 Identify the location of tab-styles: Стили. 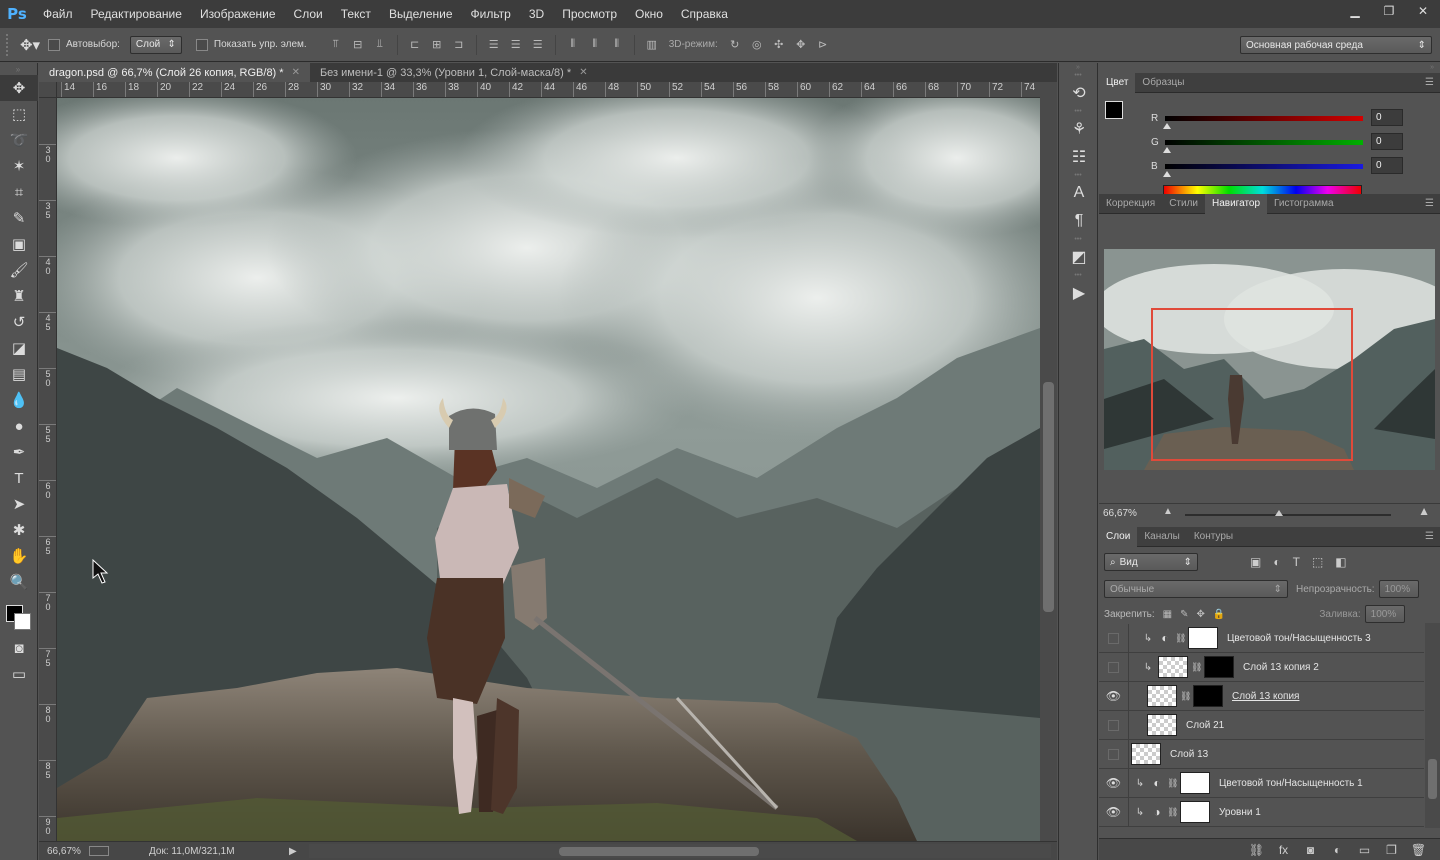
(1183, 204).